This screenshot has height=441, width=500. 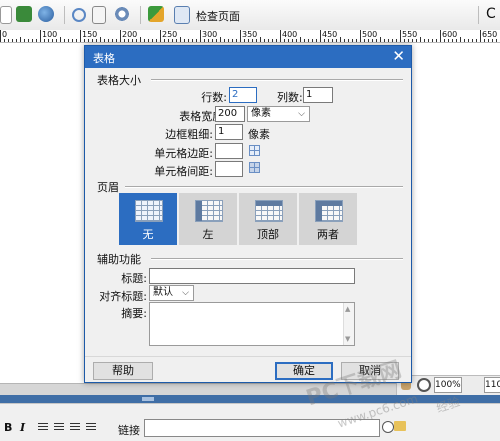 What do you see at coordinates (318, 95) in the screenshot?
I see `cols-input: 1` at bounding box center [318, 95].